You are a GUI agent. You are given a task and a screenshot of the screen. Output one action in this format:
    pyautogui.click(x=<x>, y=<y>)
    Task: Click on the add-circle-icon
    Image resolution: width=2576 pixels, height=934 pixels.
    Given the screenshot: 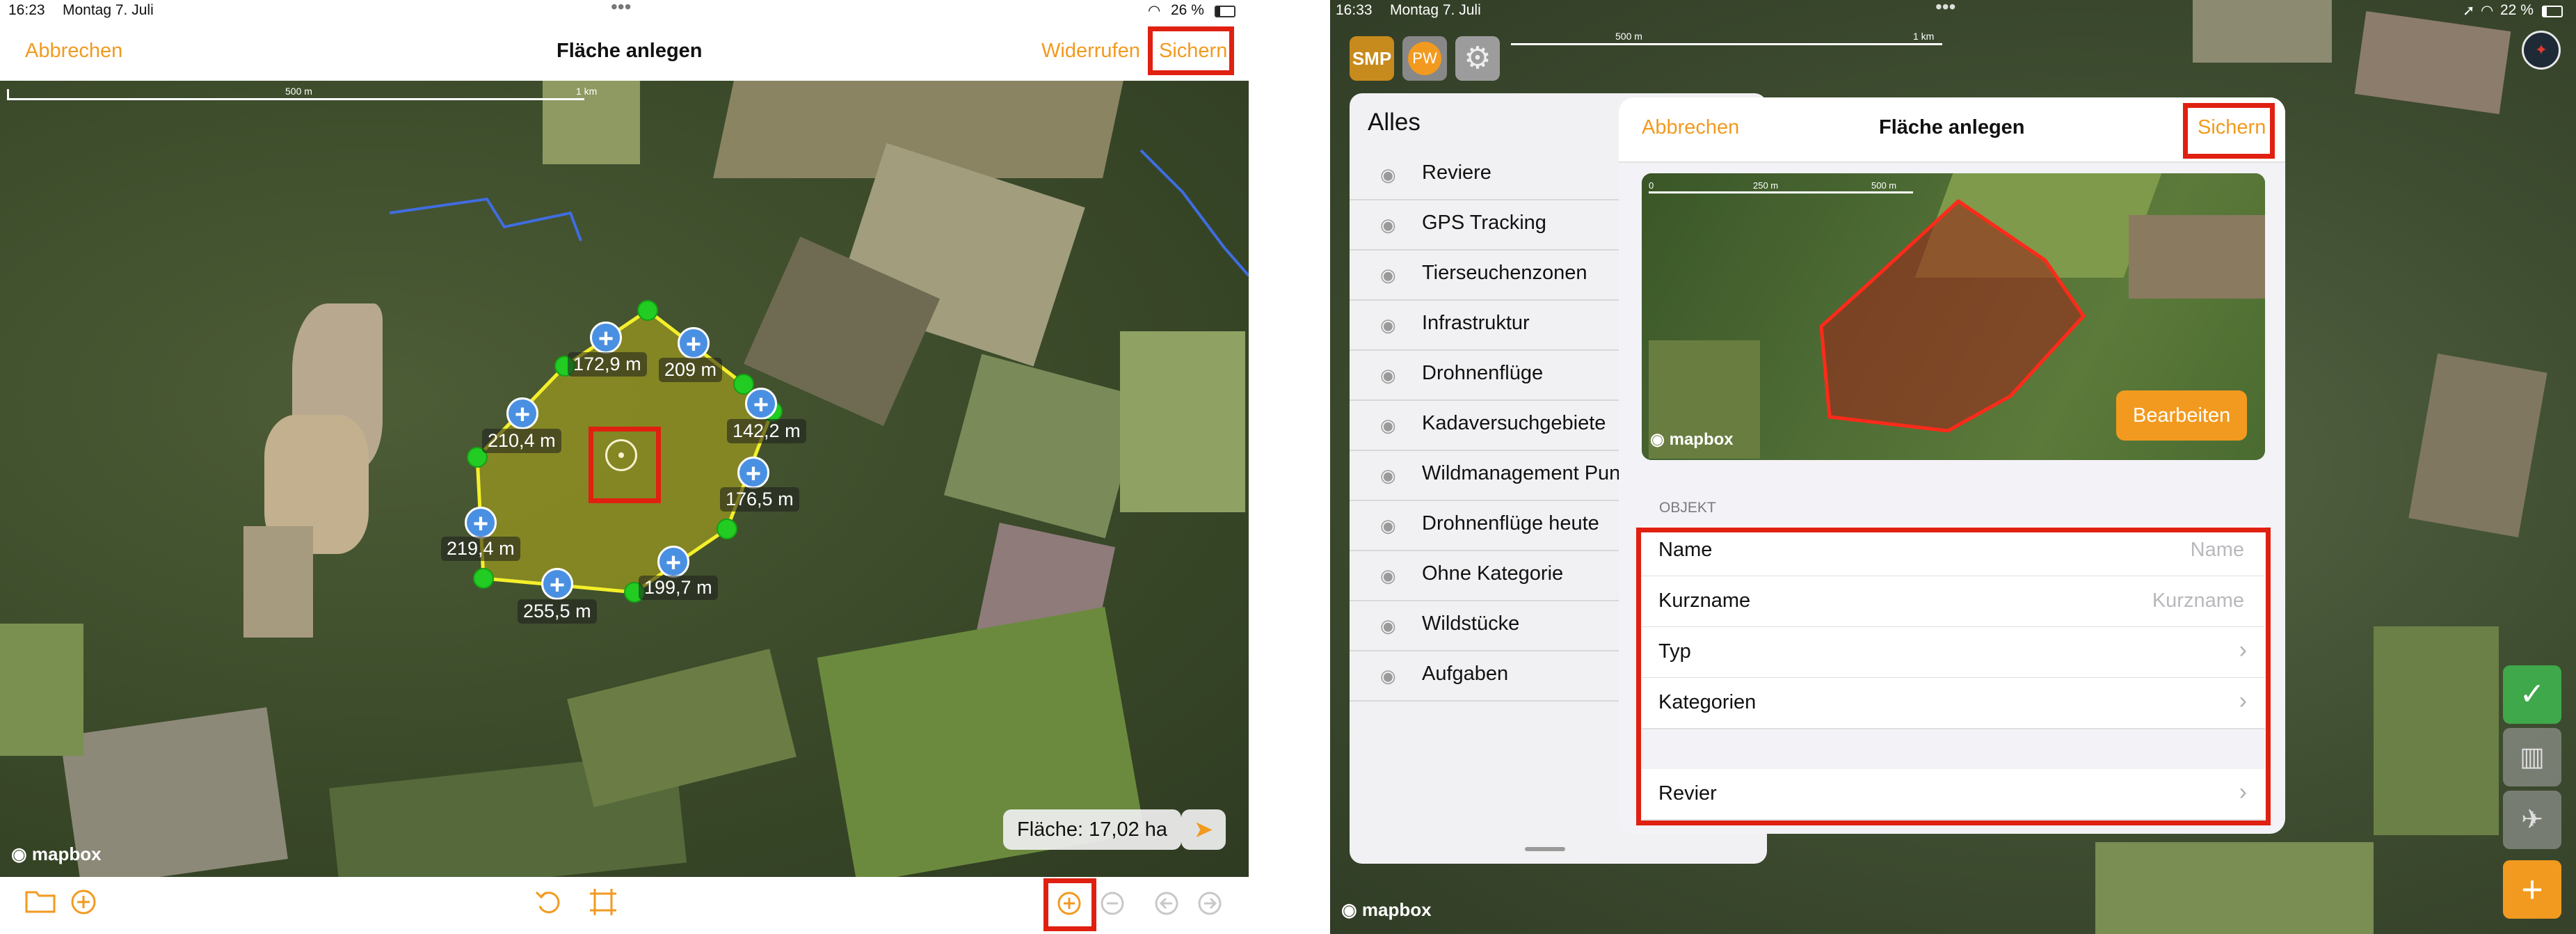 What is the action you would take?
    pyautogui.click(x=83, y=905)
    